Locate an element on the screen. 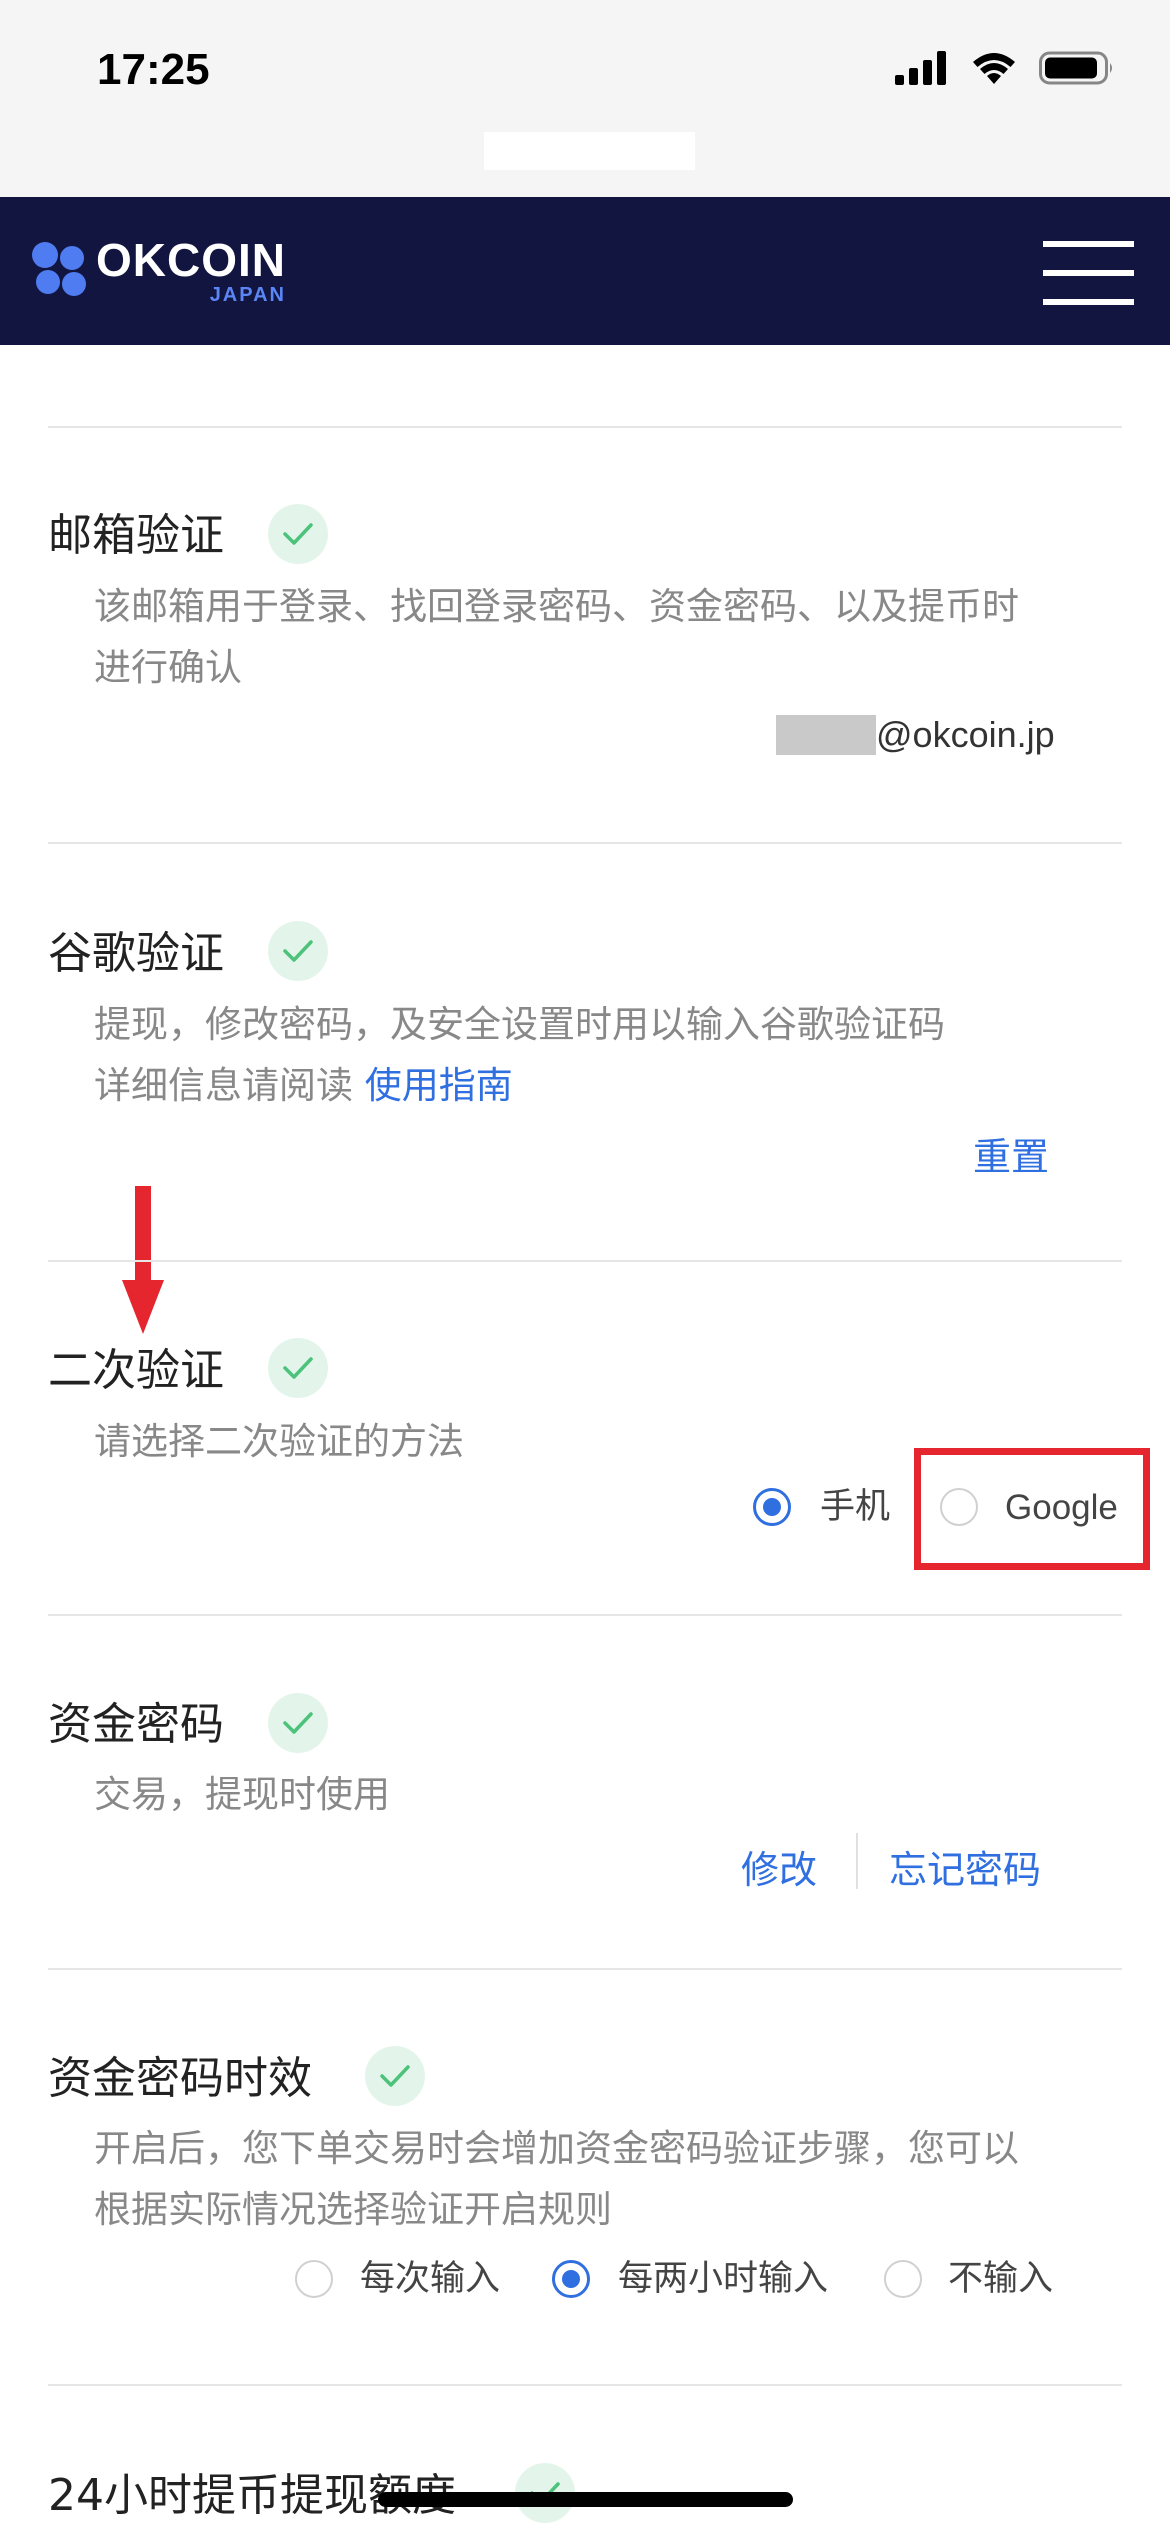  logo-subtext: JAPAN is located at coordinates (247, 295).